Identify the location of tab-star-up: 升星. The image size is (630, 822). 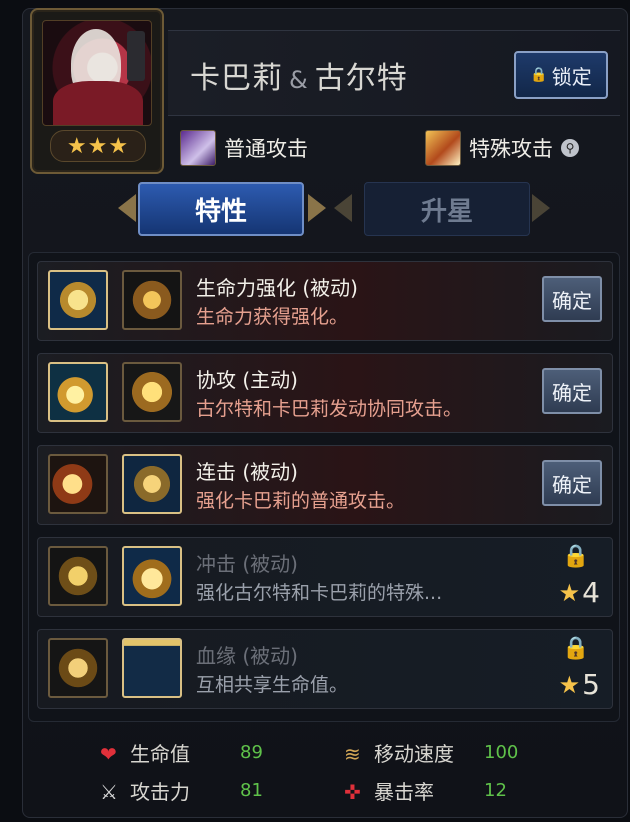
(447, 209).